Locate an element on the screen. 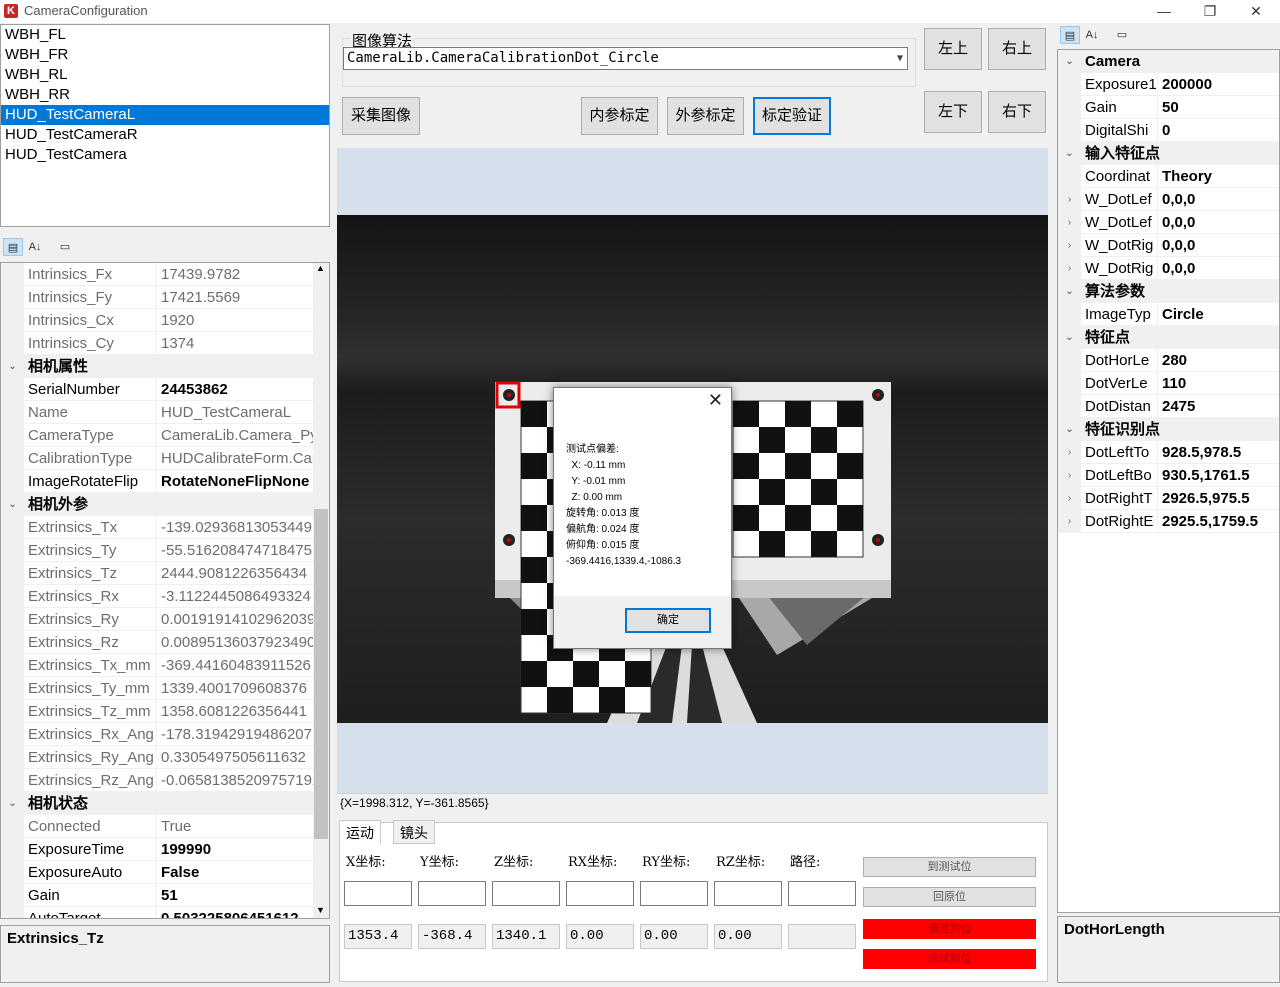 Image resolution: width=1280 pixels, height=987 pixels. property-row: Extrinsics_Rz 0.008951360379234902 is located at coordinates (165, 642).